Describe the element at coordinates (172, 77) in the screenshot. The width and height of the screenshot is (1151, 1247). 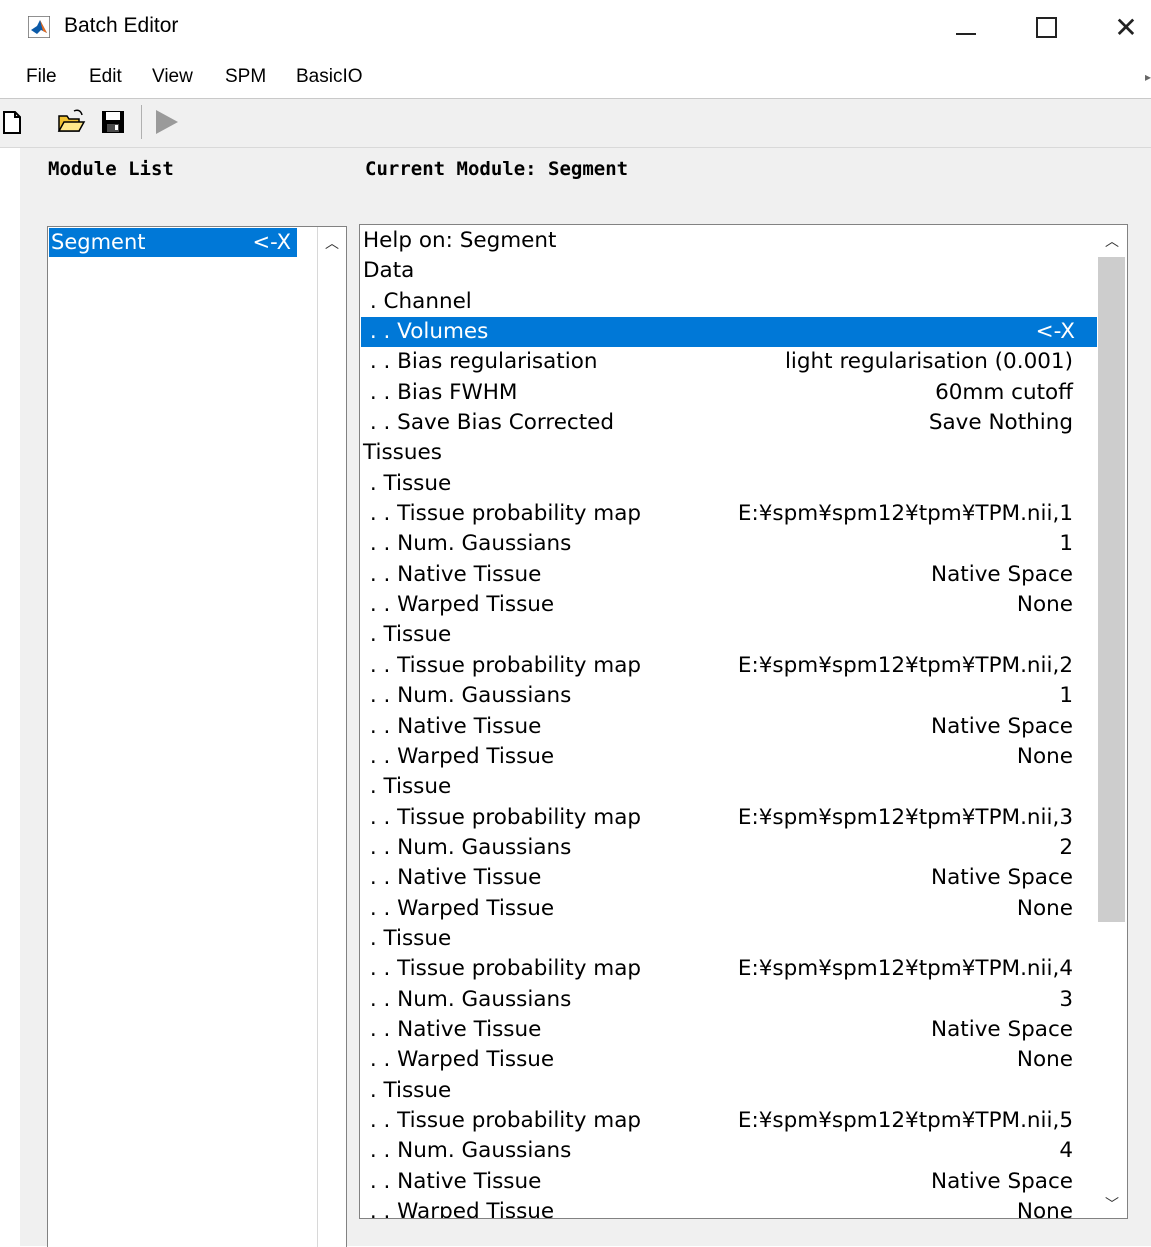
I see `menu-view: View` at that location.